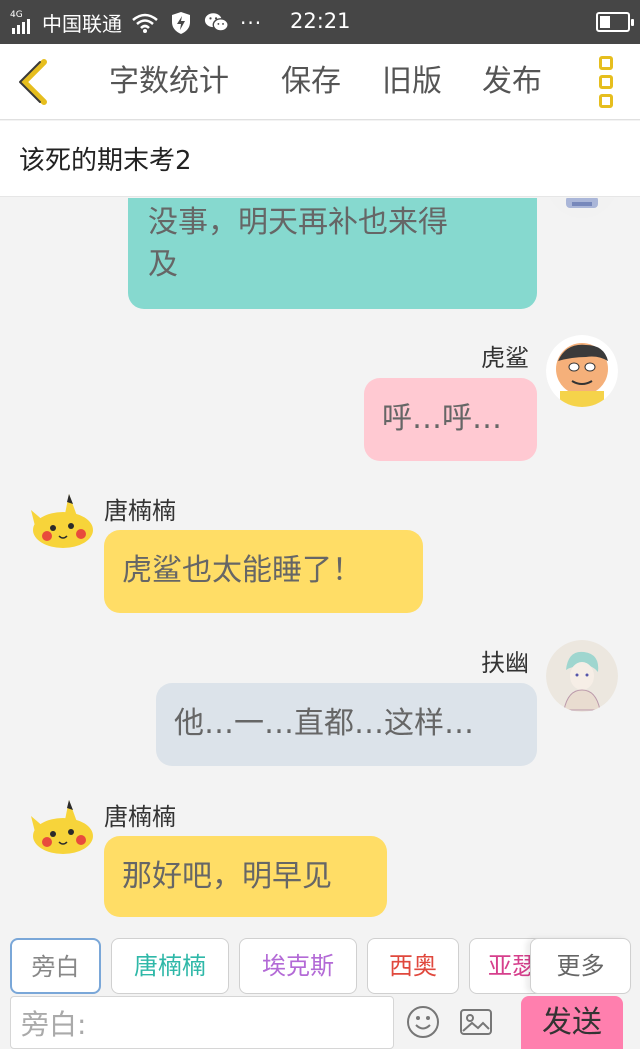  Describe the element at coordinates (572, 1022) in the screenshot. I see `send-button: 发送` at that location.